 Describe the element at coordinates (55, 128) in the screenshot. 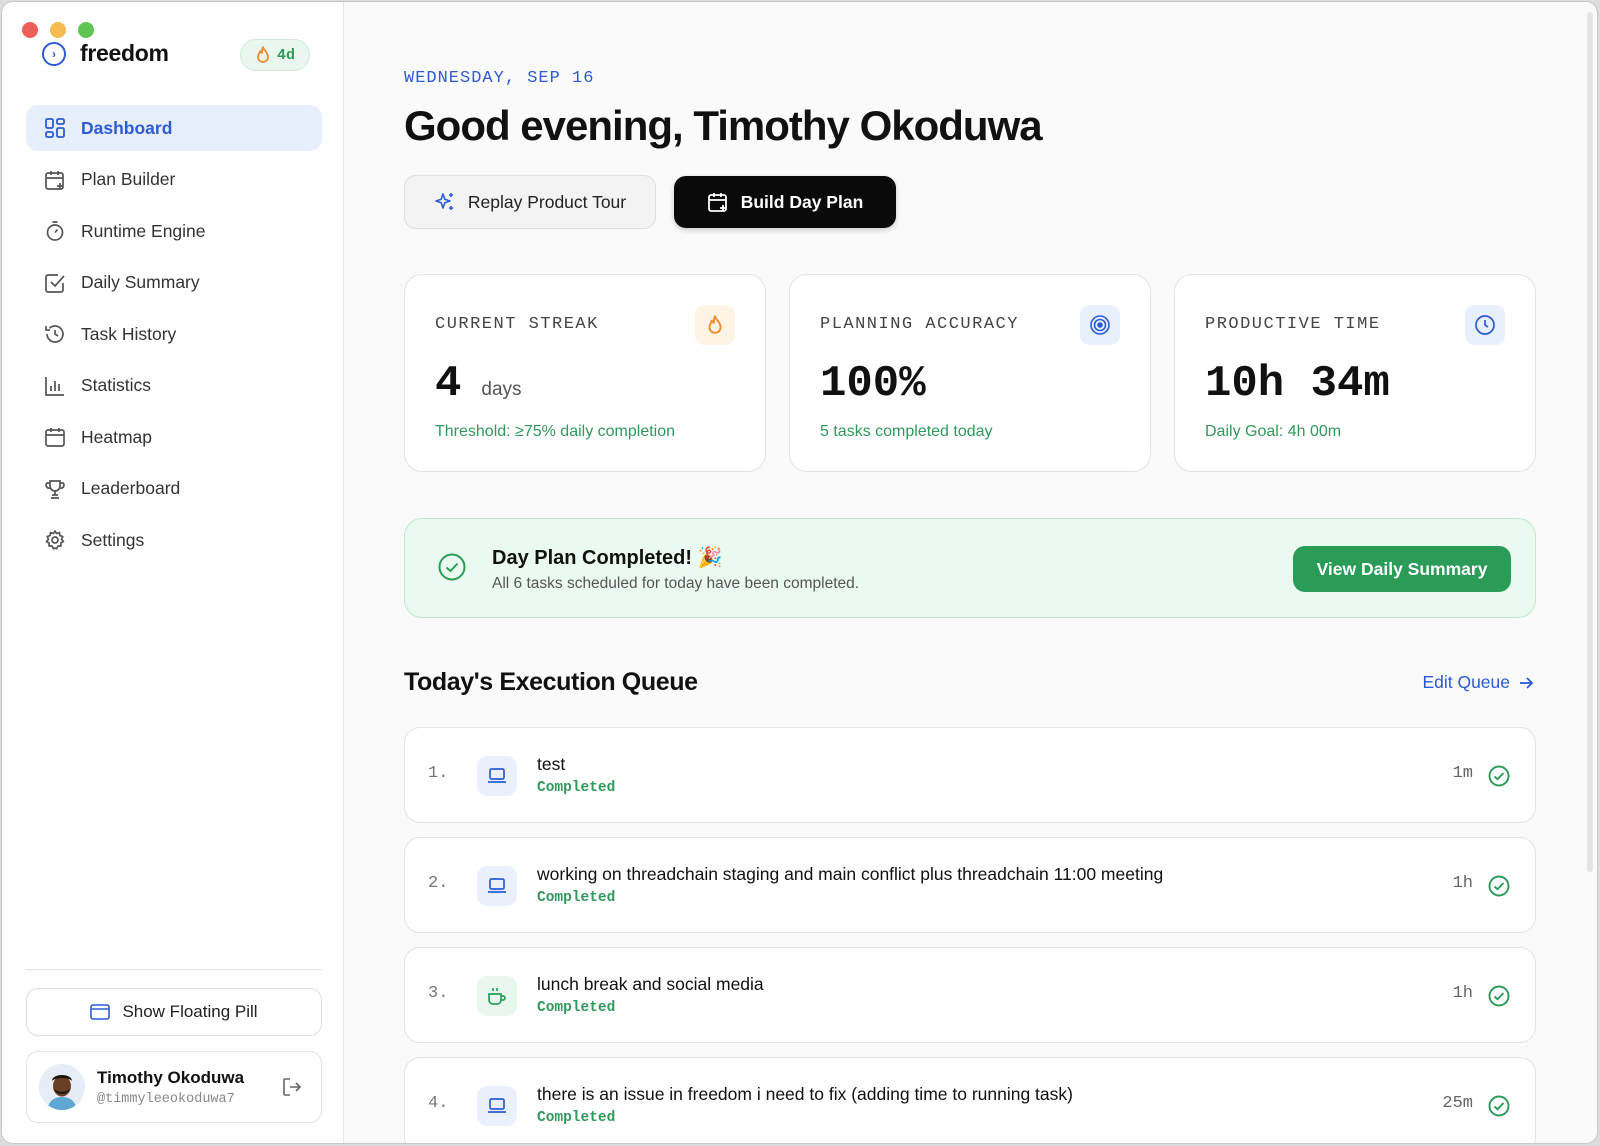

I see `dashboard-grid-icon` at that location.